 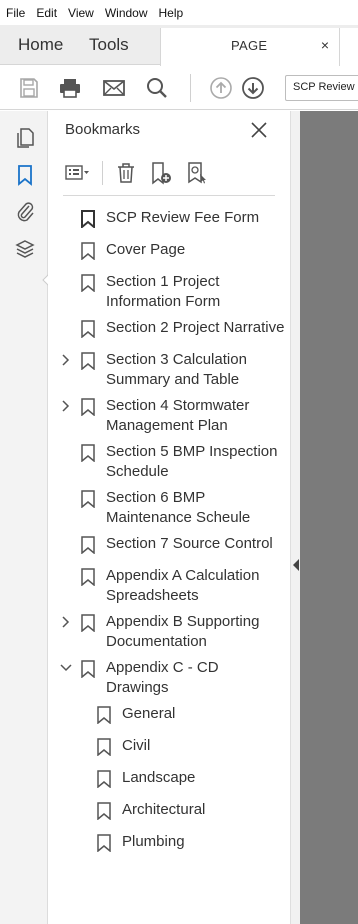 What do you see at coordinates (349, 47) in the screenshot?
I see `next-tab-edge` at bounding box center [349, 47].